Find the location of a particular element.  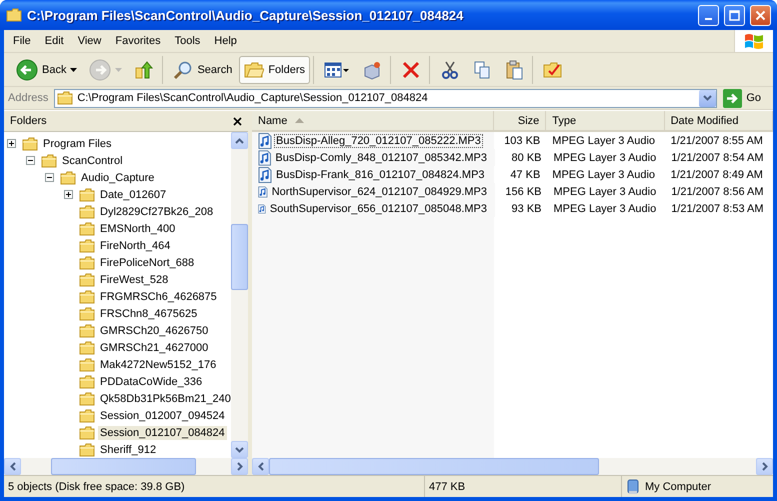

folder-check-icon is located at coordinates (553, 70).